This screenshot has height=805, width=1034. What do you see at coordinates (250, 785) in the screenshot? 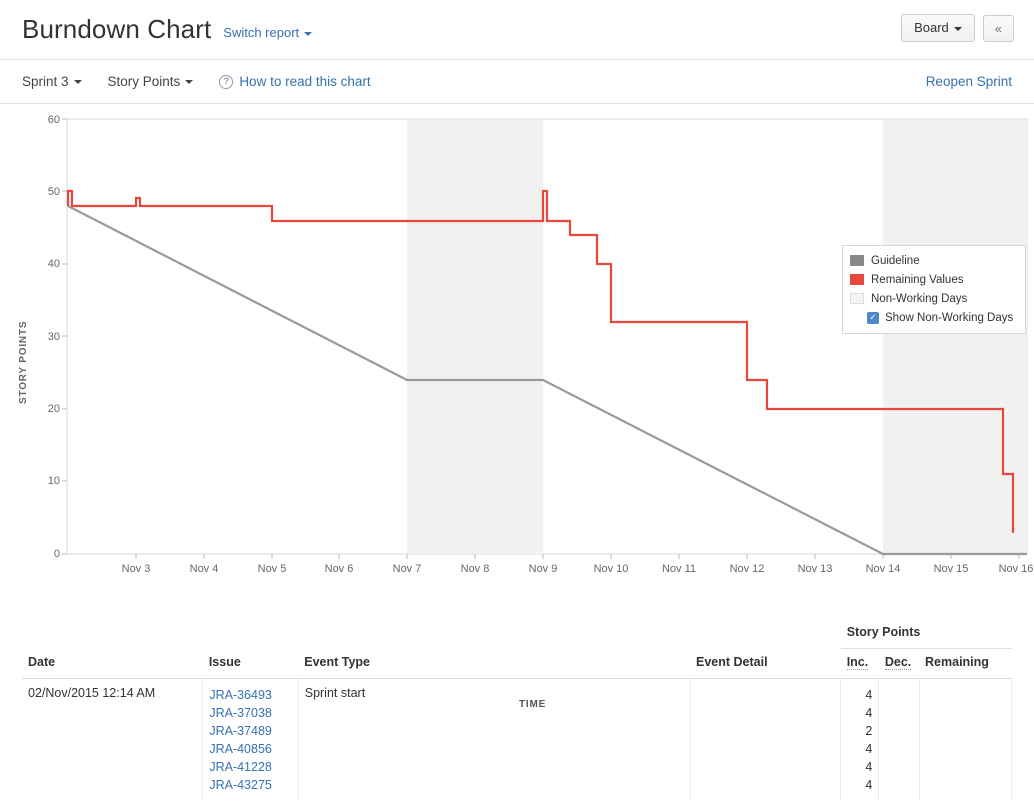
I see `issue-link: JRA-43275` at bounding box center [250, 785].